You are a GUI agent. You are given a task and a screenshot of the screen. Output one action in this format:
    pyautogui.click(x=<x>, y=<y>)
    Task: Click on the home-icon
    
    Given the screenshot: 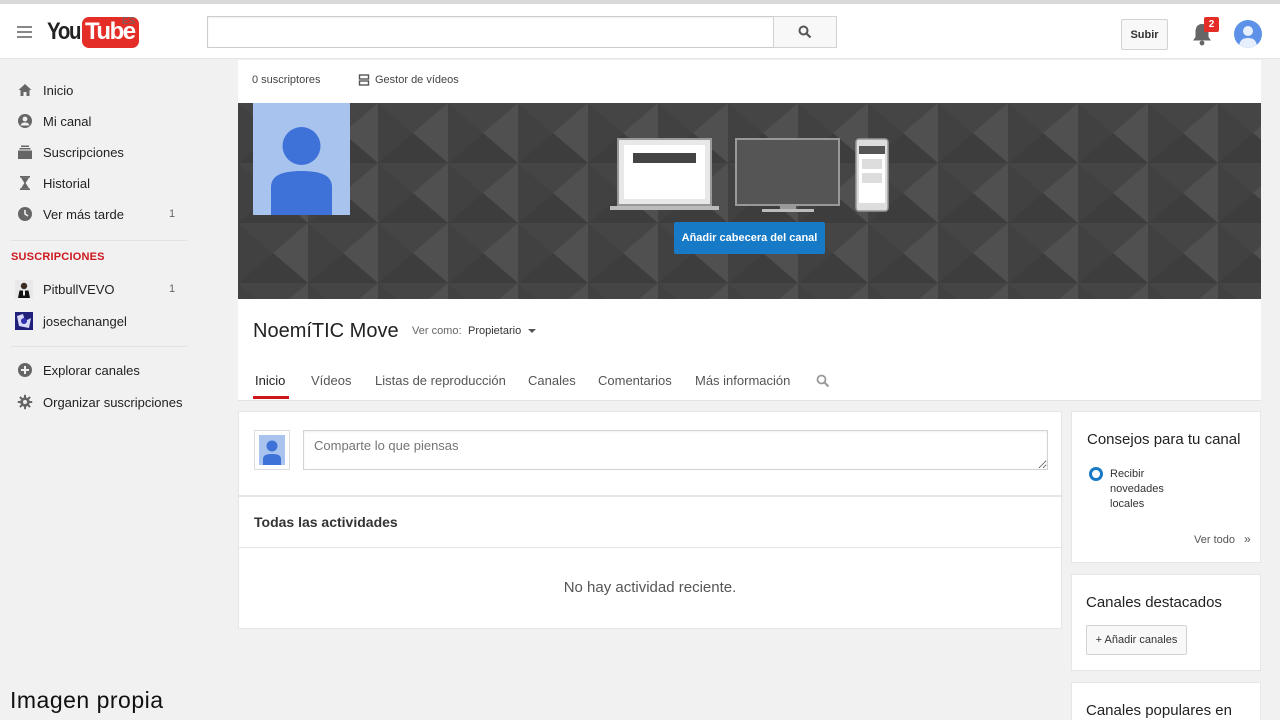 What is the action you would take?
    pyautogui.click(x=25, y=90)
    